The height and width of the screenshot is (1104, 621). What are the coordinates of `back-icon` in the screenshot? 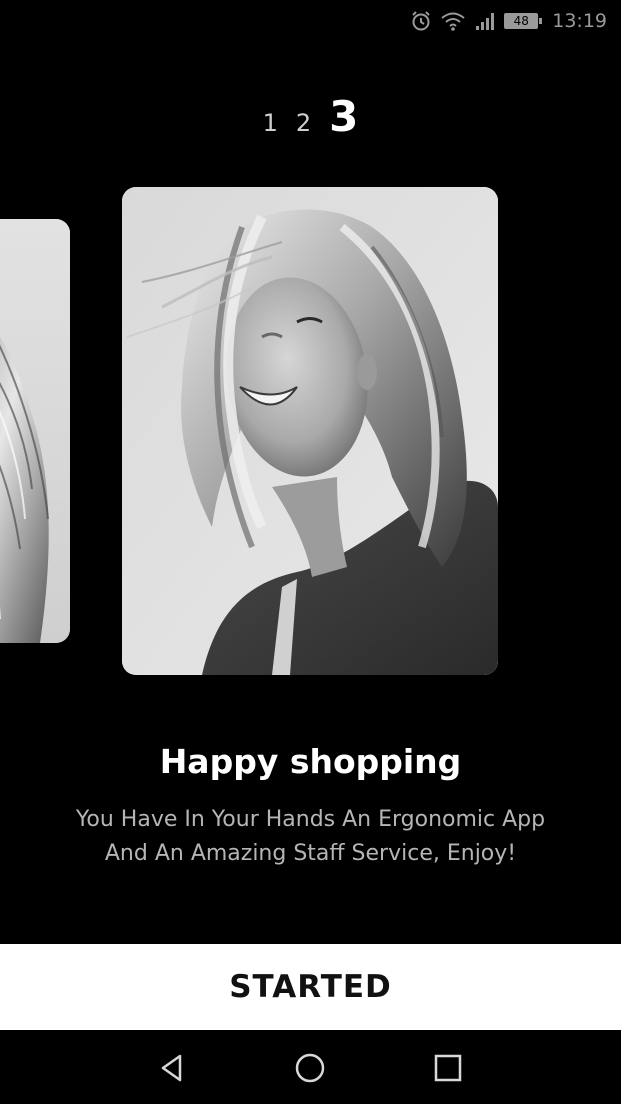 It's located at (172, 1068).